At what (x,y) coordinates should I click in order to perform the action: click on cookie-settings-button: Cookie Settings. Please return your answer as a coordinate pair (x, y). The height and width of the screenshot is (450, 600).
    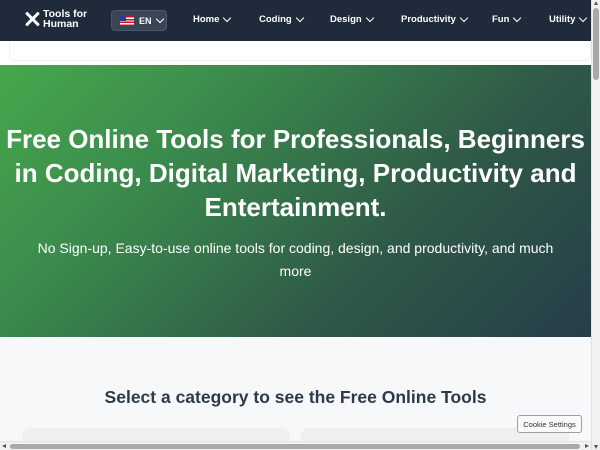
    Looking at the image, I should click on (549, 424).